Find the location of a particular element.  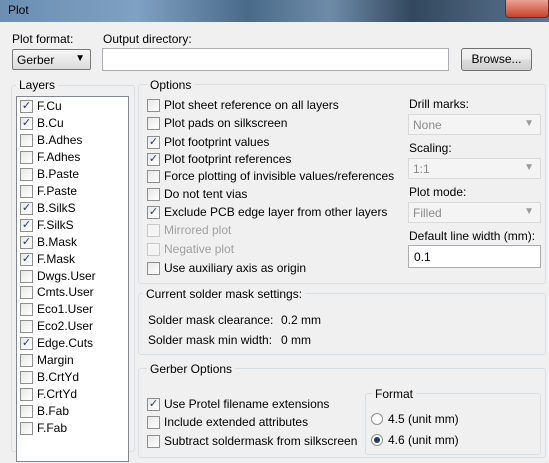

gerber-option-2-label: Subtract soldermask from silkscreen is located at coordinates (261, 441).